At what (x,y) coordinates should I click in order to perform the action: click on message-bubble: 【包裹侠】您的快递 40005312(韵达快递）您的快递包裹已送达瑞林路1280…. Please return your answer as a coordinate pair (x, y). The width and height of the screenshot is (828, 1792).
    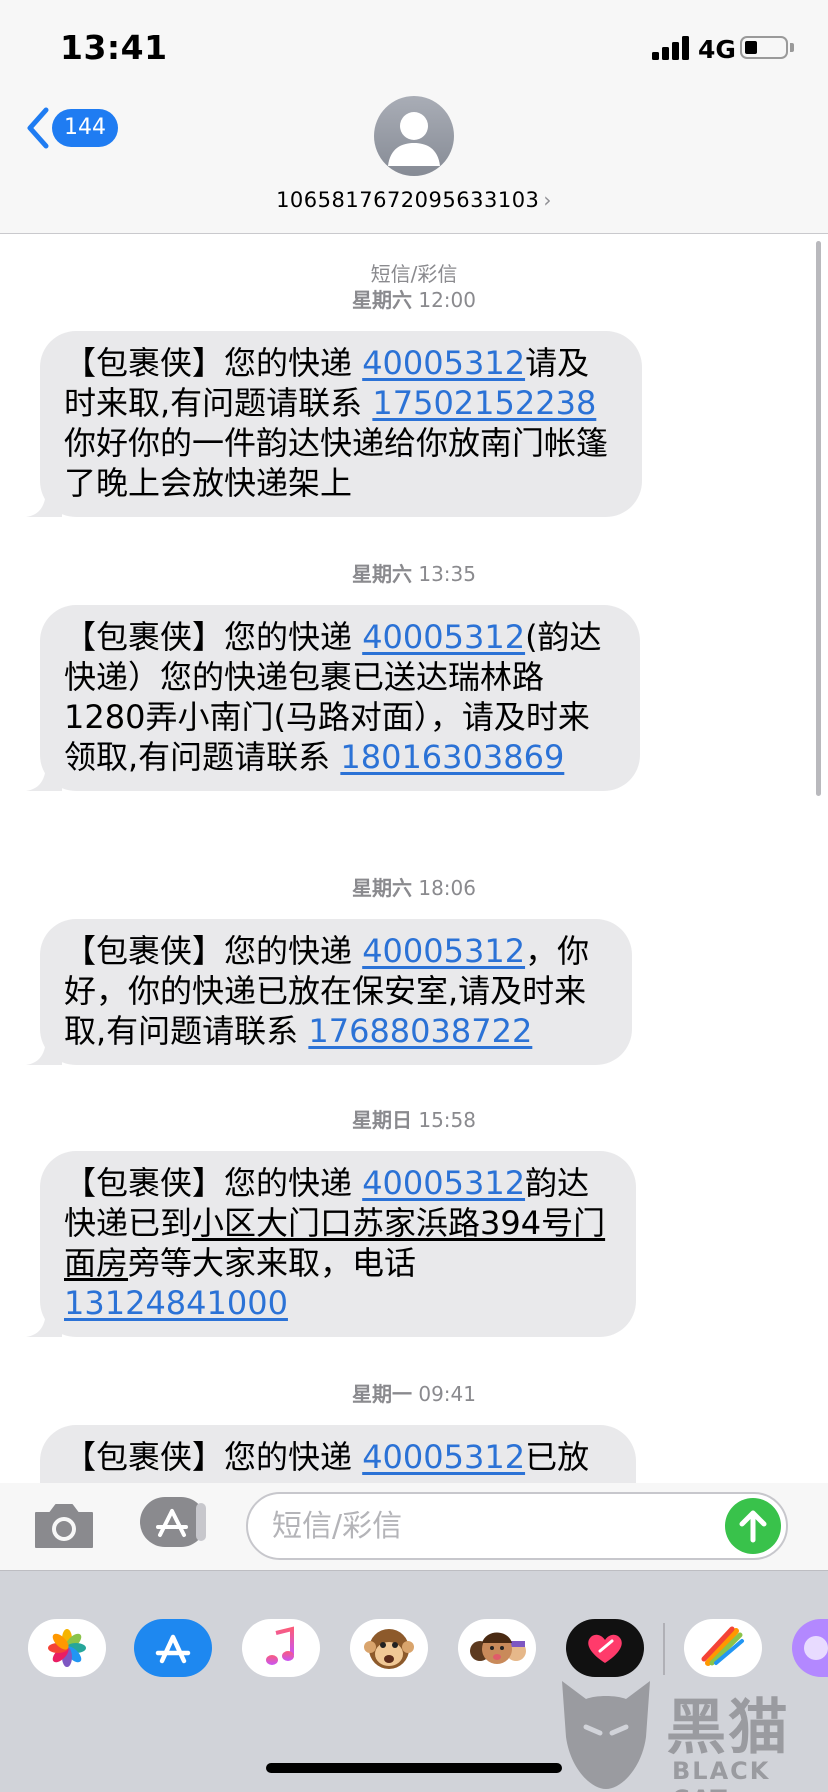
    Looking at the image, I should click on (333, 698).